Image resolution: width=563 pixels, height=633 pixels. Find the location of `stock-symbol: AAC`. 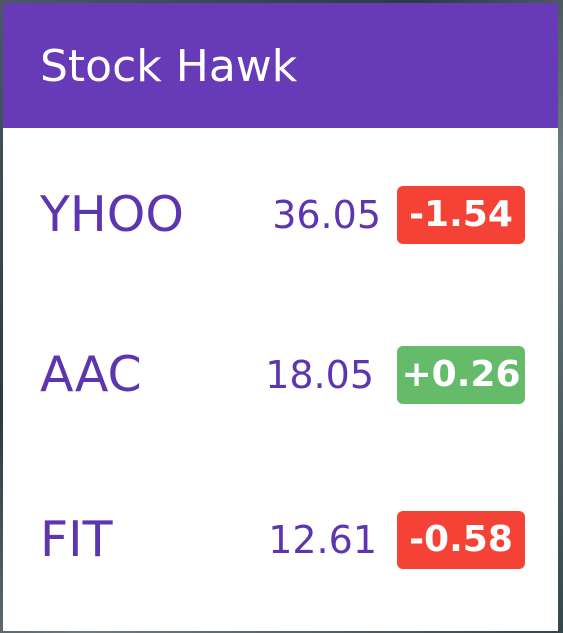

stock-symbol: AAC is located at coordinates (91, 374).